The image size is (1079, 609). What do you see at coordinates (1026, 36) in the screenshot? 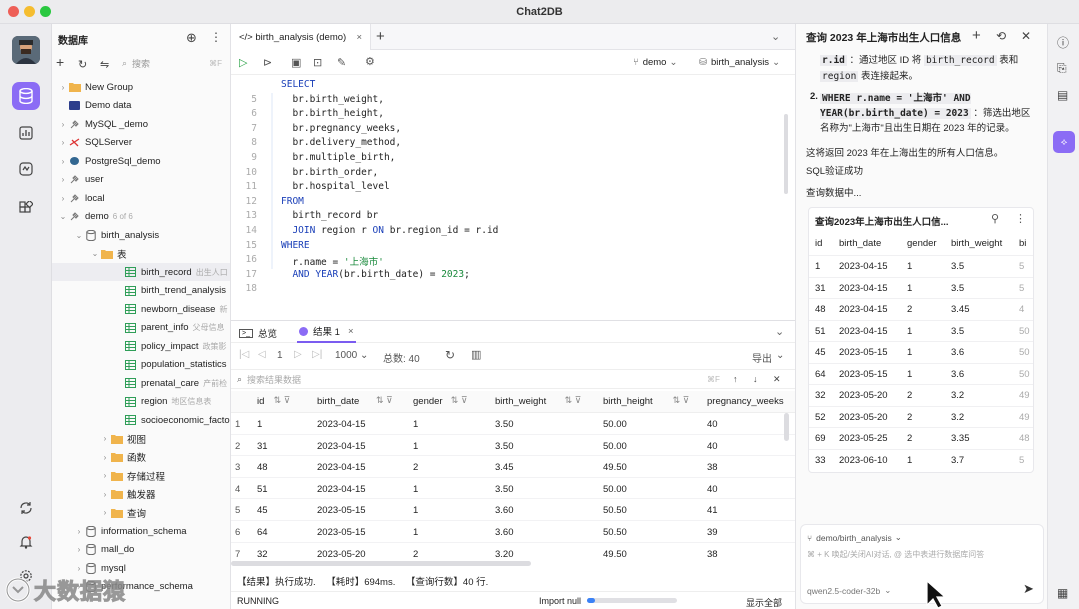
I see `close-panel-icon: ✕` at bounding box center [1026, 36].